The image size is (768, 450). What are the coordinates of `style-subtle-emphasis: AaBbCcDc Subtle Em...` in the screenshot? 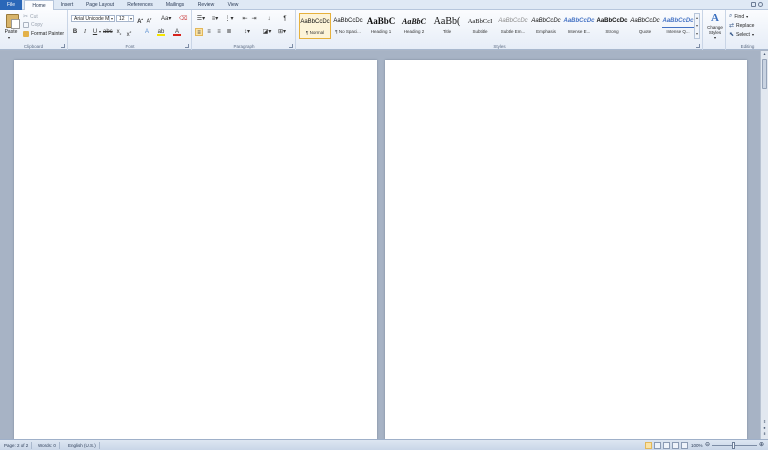 It's located at (513, 26).